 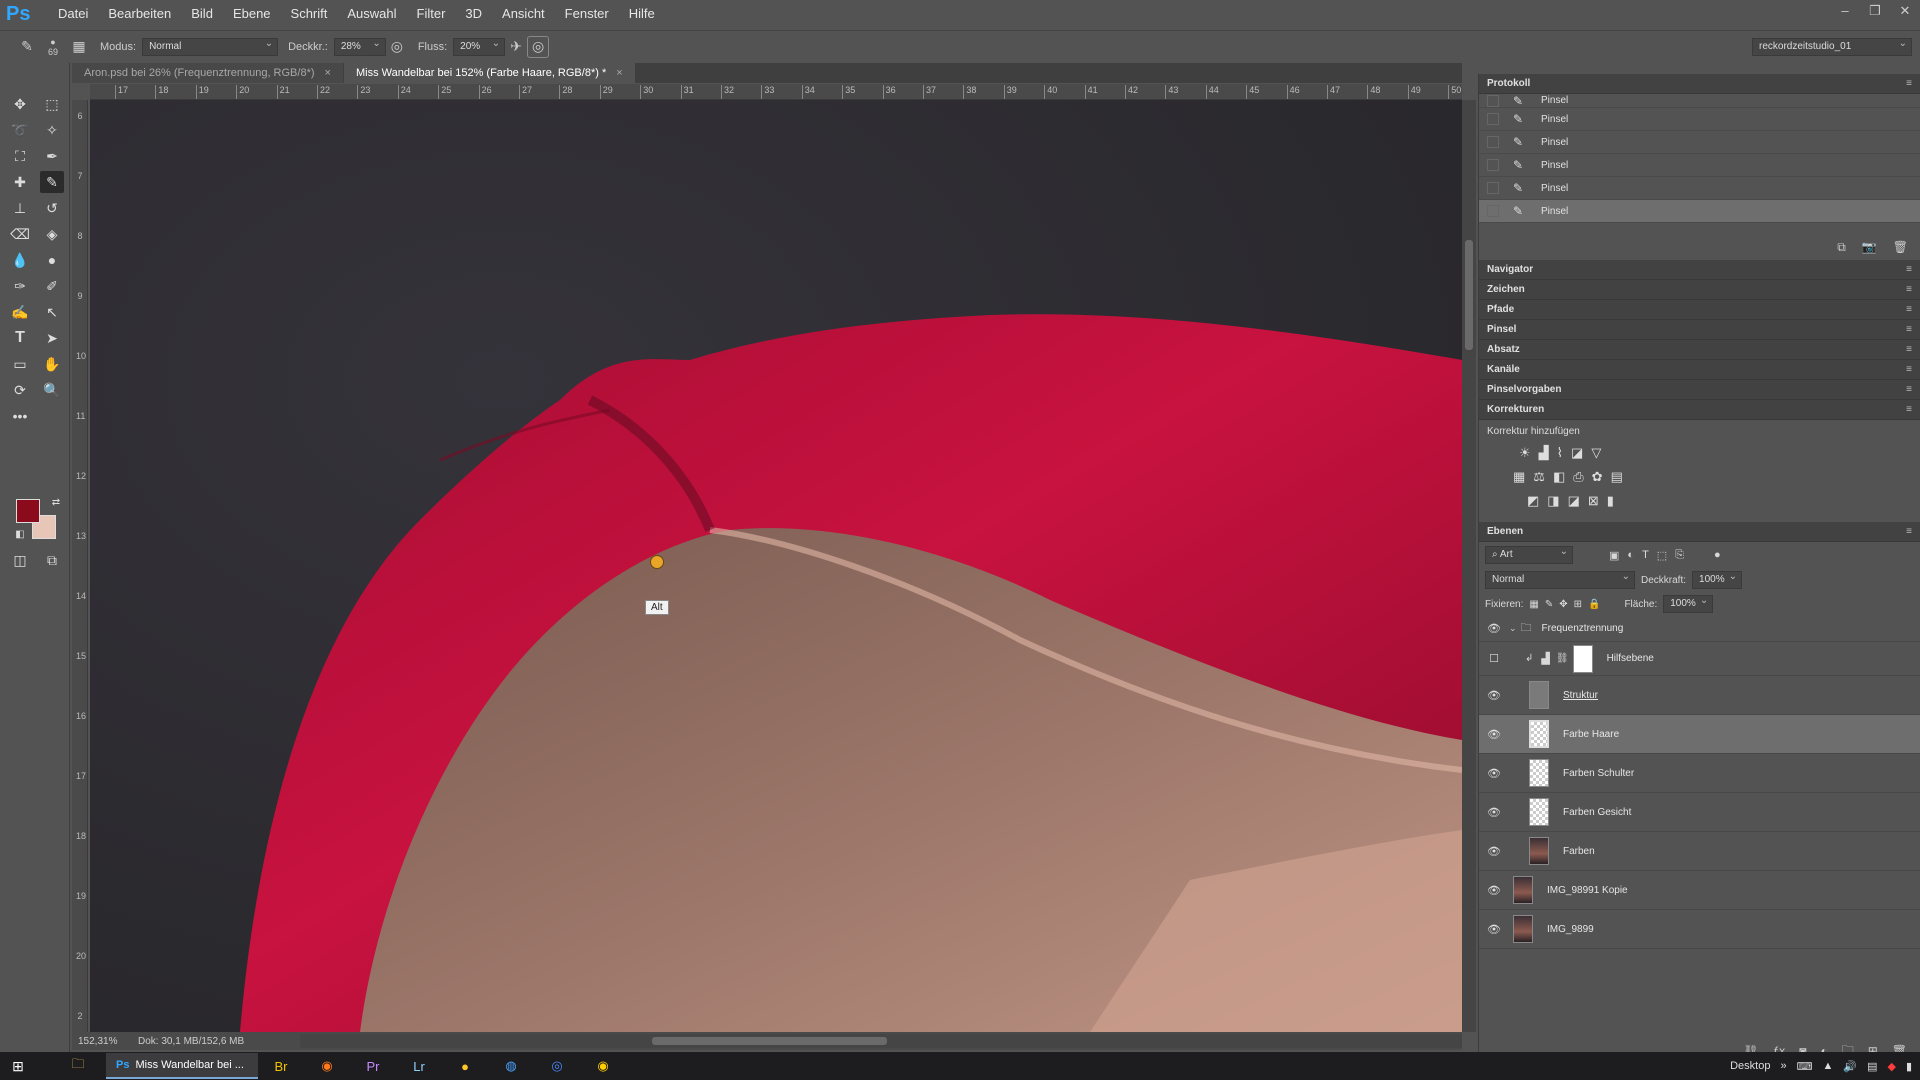 What do you see at coordinates (538, 46) in the screenshot?
I see `pressure-size-icon: ◎` at bounding box center [538, 46].